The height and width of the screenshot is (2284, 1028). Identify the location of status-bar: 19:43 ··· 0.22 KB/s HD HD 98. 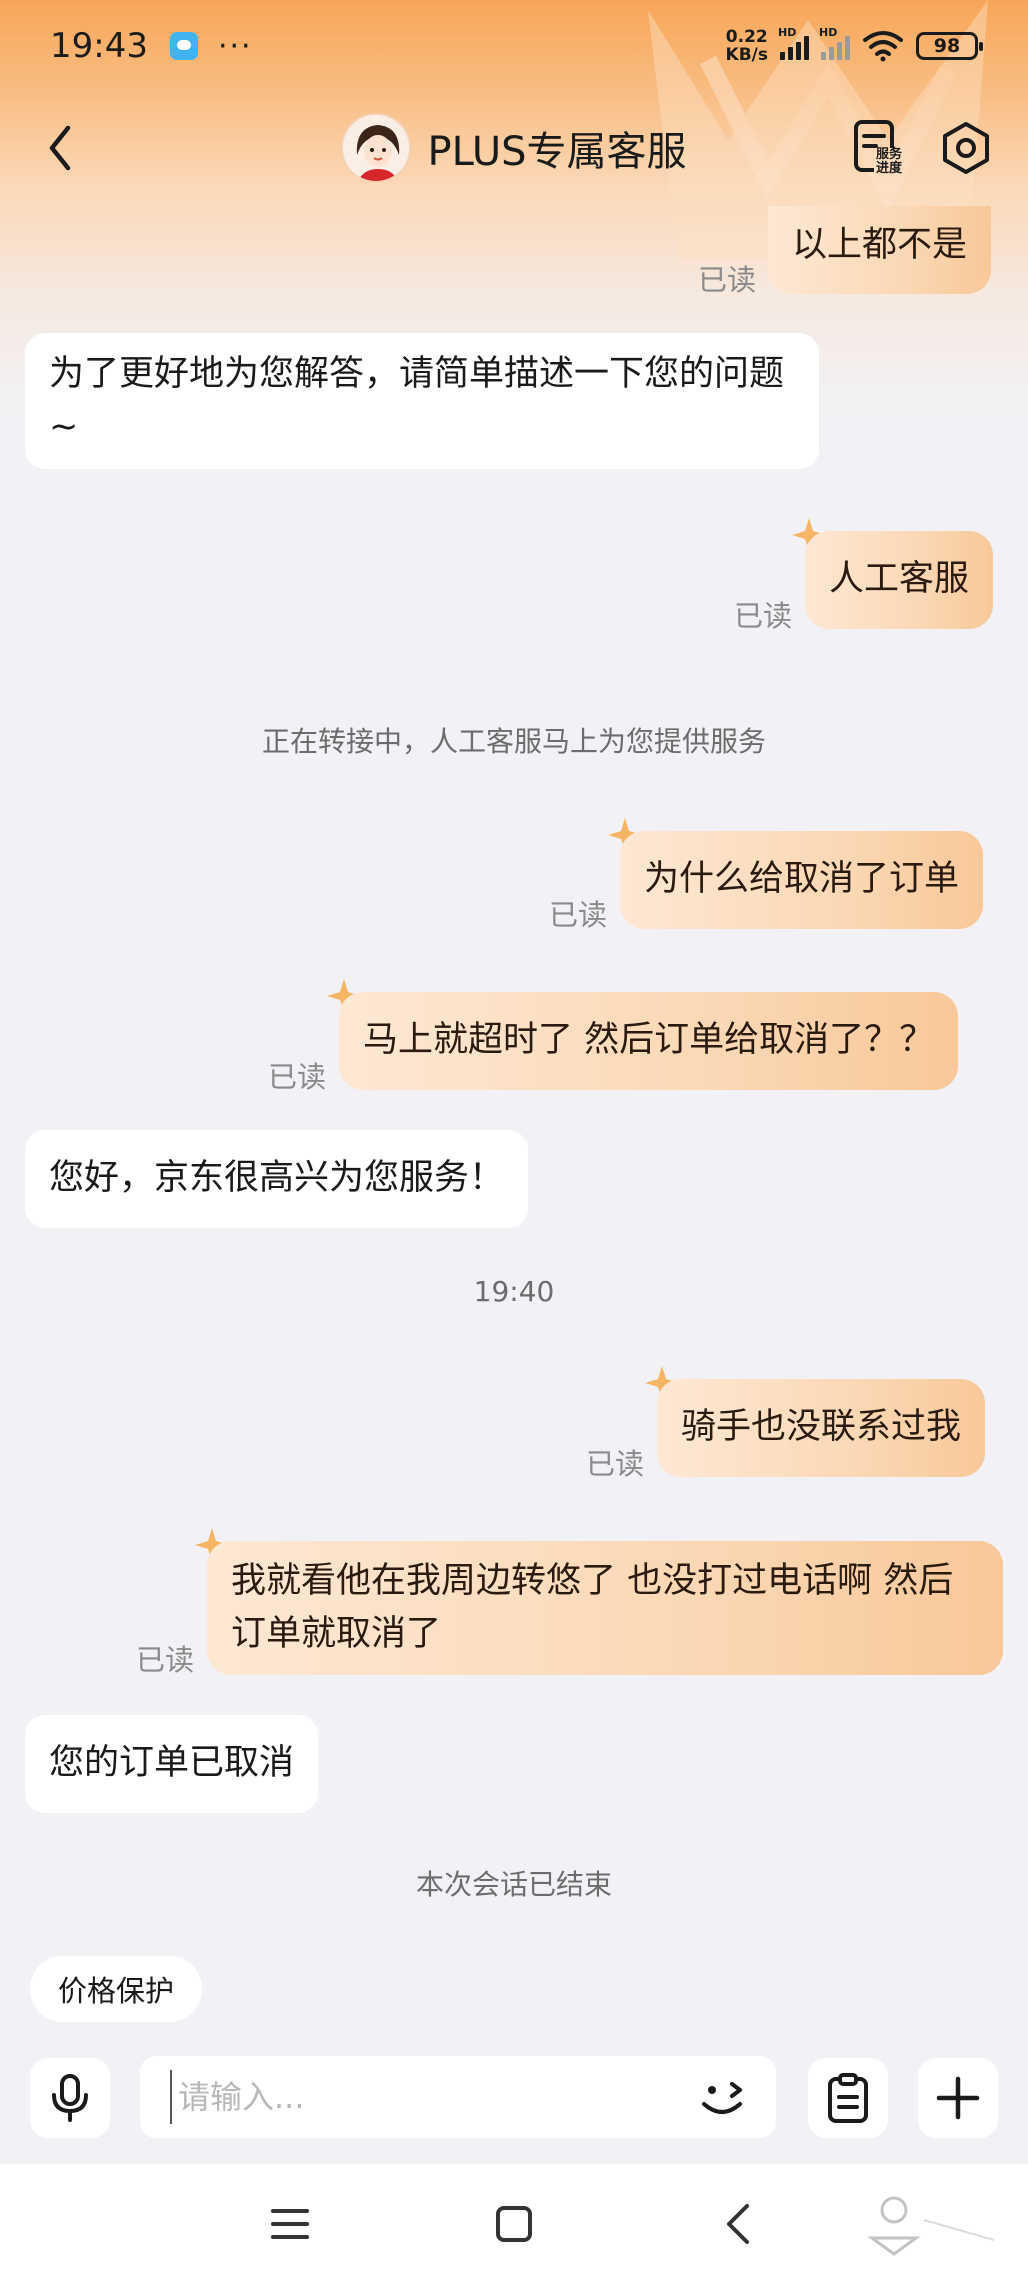
(514, 46).